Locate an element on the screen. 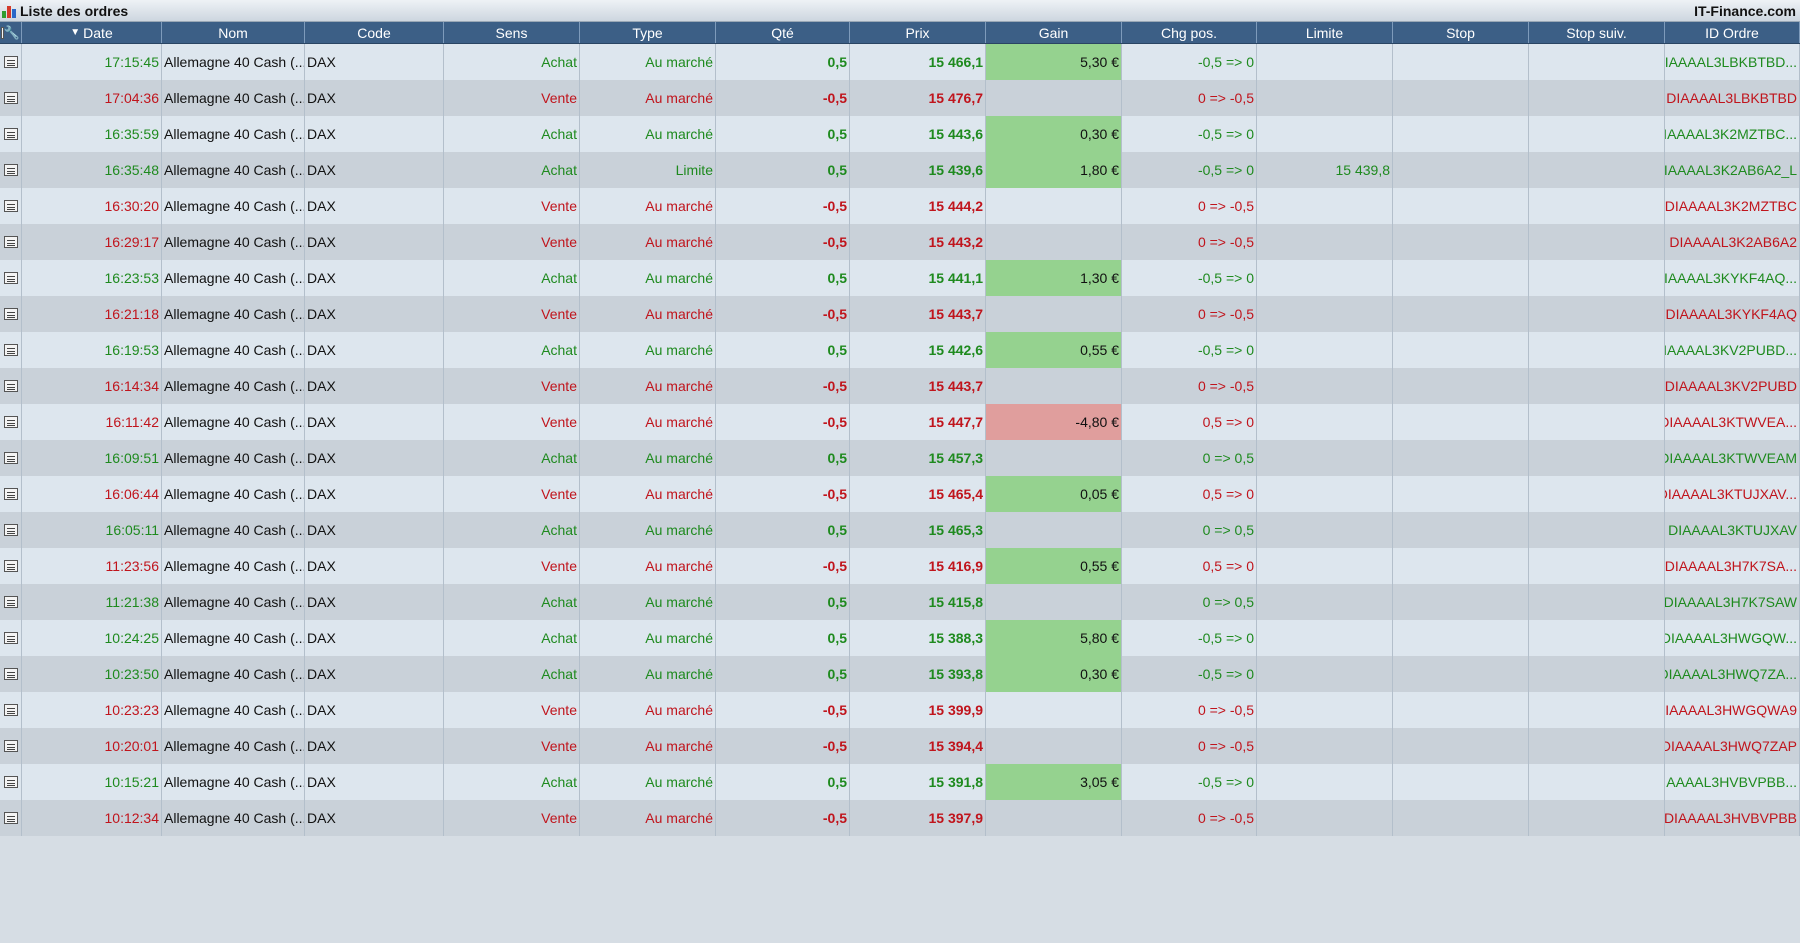 The height and width of the screenshot is (943, 1800). cell-gain: 0,55 € is located at coordinates (1054, 566).